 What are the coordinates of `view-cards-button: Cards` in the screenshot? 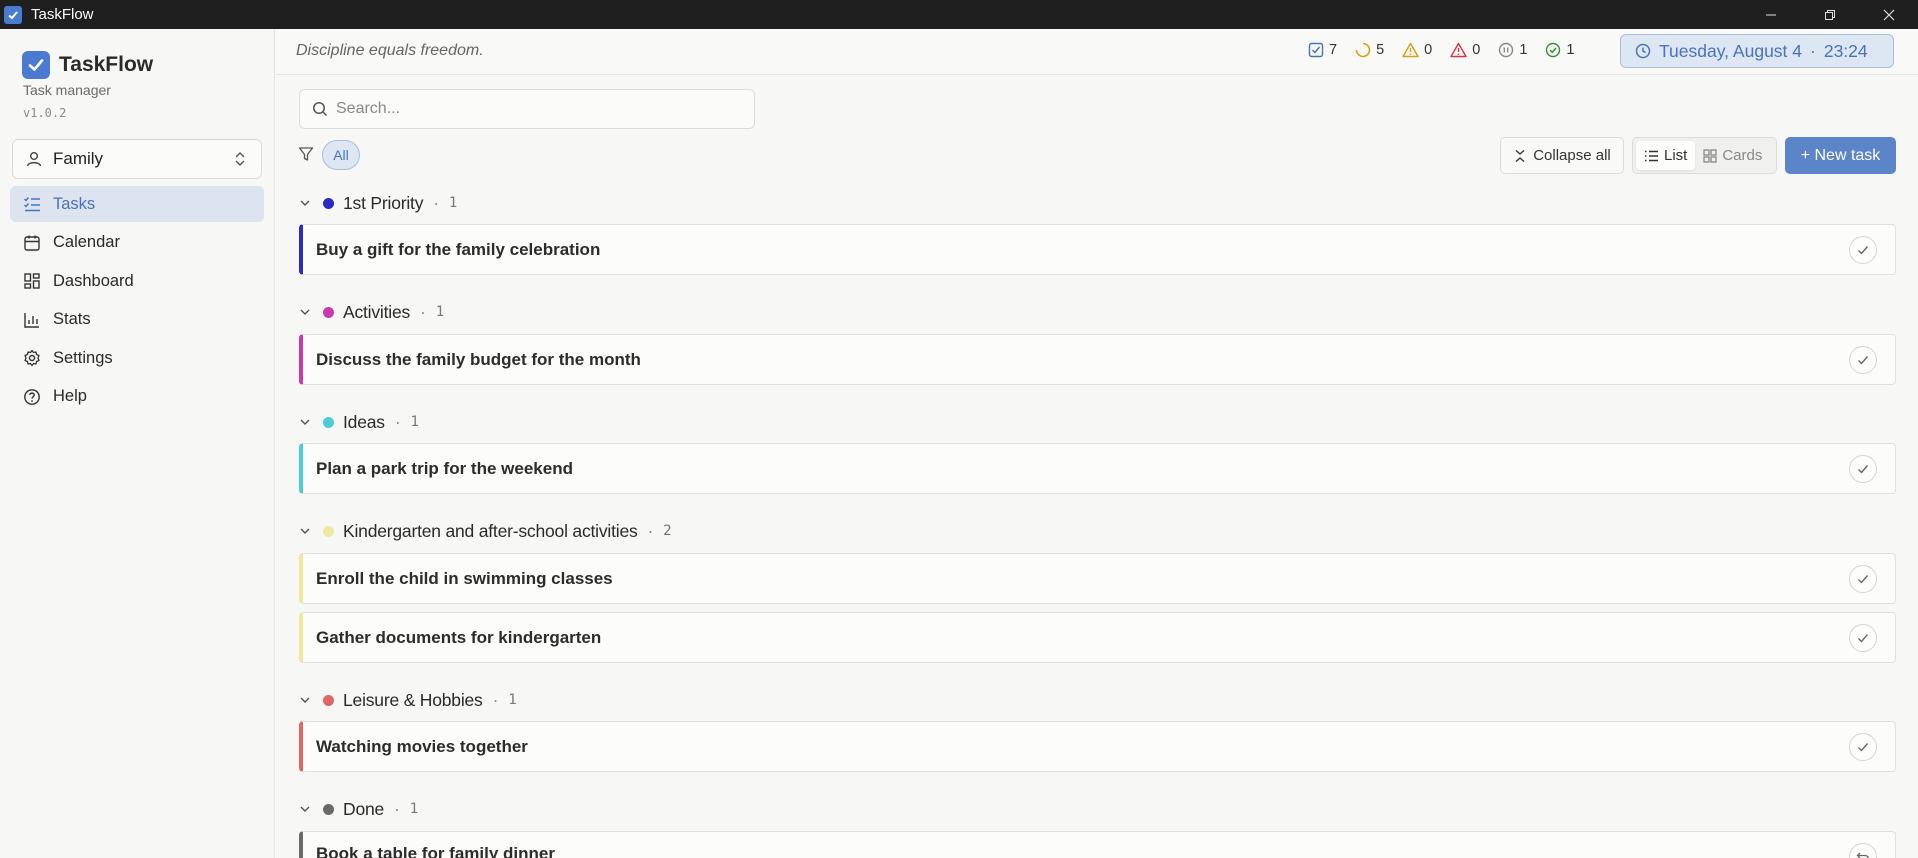 It's located at (1732, 155).